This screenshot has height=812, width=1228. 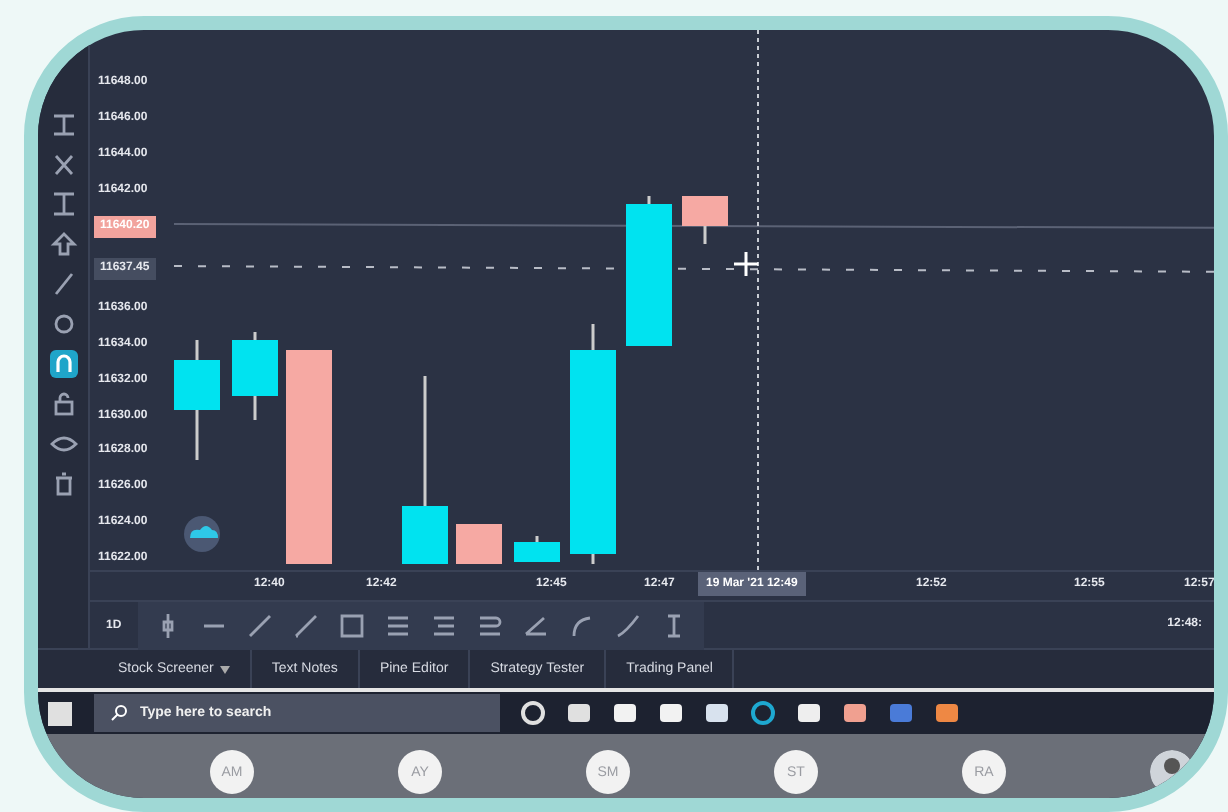 I want to click on cursor-cross-icon, so click(x=746, y=264).